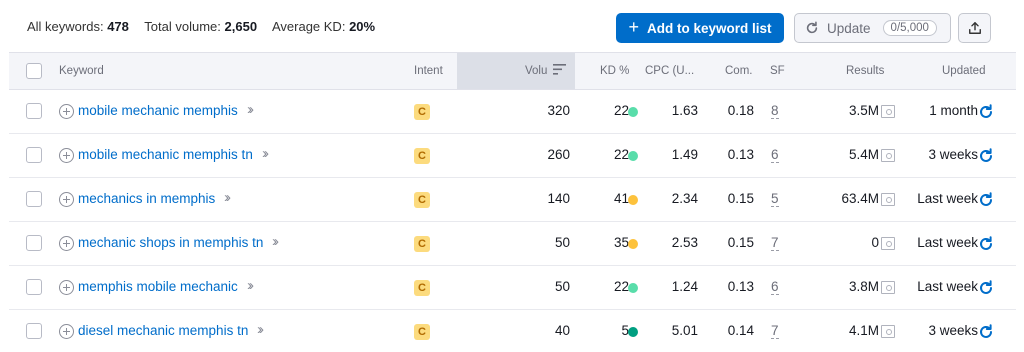 Image resolution: width=1024 pixels, height=352 pixels. Describe the element at coordinates (614, 71) in the screenshot. I see `column-header-kd: KD %` at that location.